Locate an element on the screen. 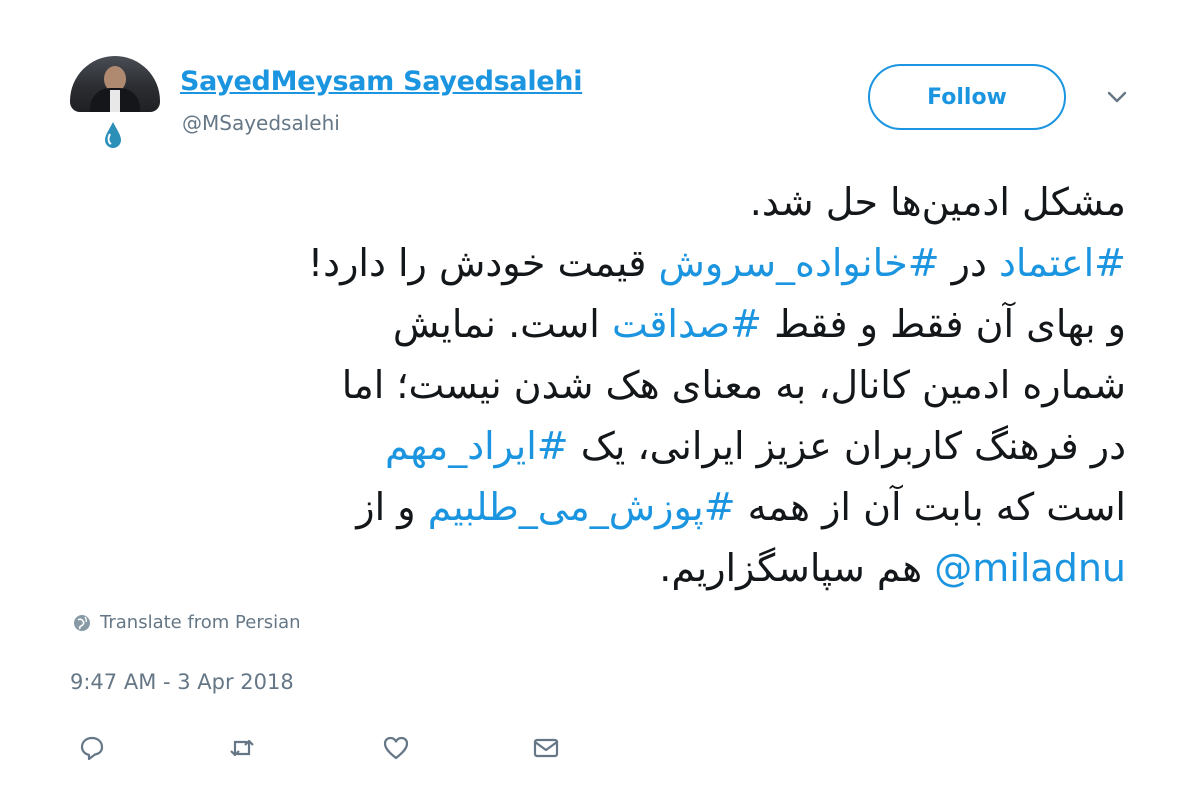 The image size is (1200, 800). tweet-text-segment: است که بابت آن از همه is located at coordinates (930, 507).